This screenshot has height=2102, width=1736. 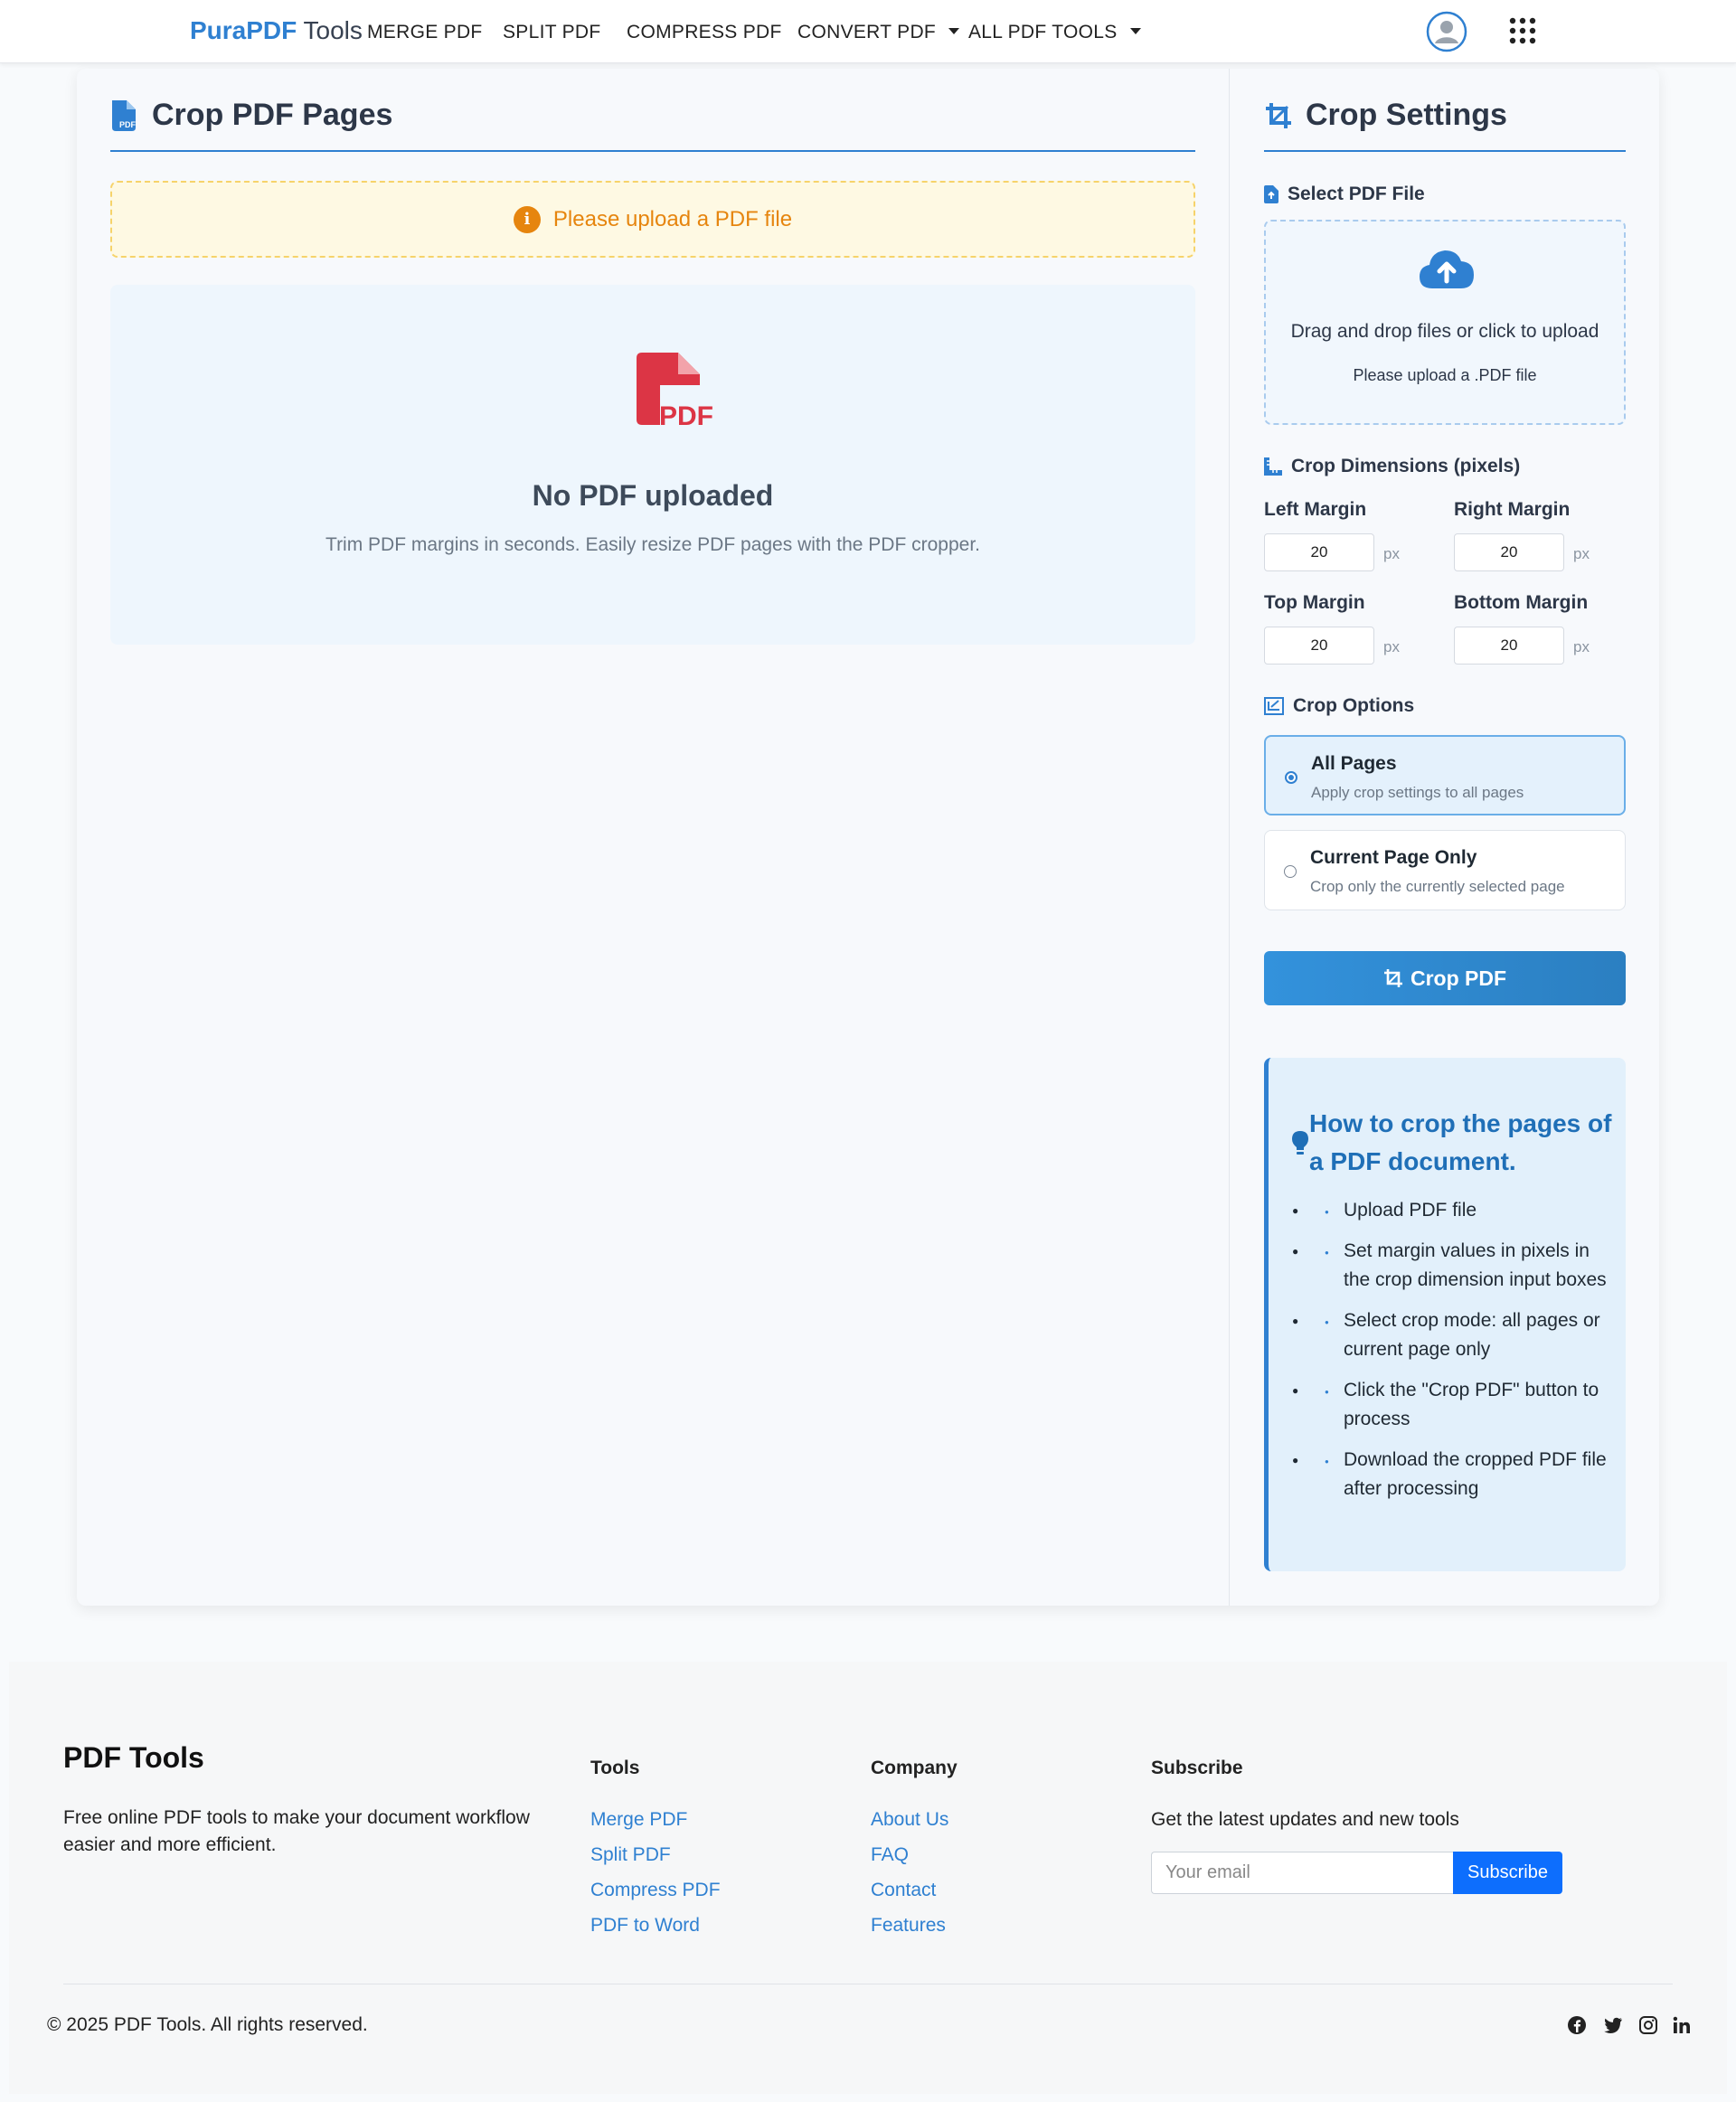 What do you see at coordinates (653, 495) in the screenshot?
I see `empty-title: No PDF uploaded` at bounding box center [653, 495].